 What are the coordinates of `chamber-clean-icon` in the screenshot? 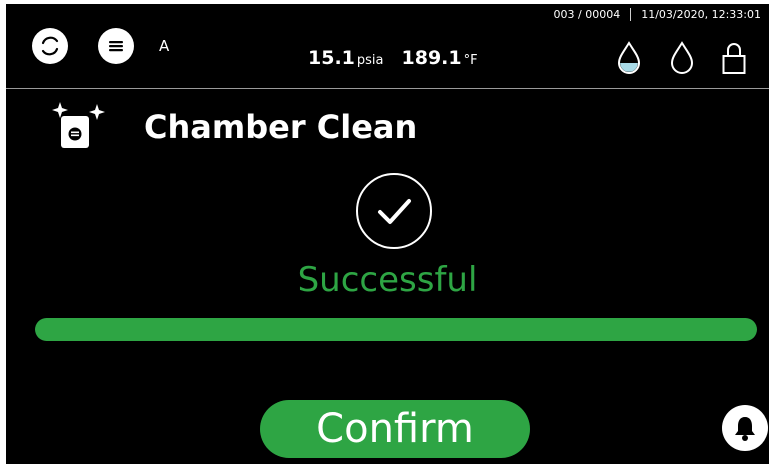 It's located at (78, 125).